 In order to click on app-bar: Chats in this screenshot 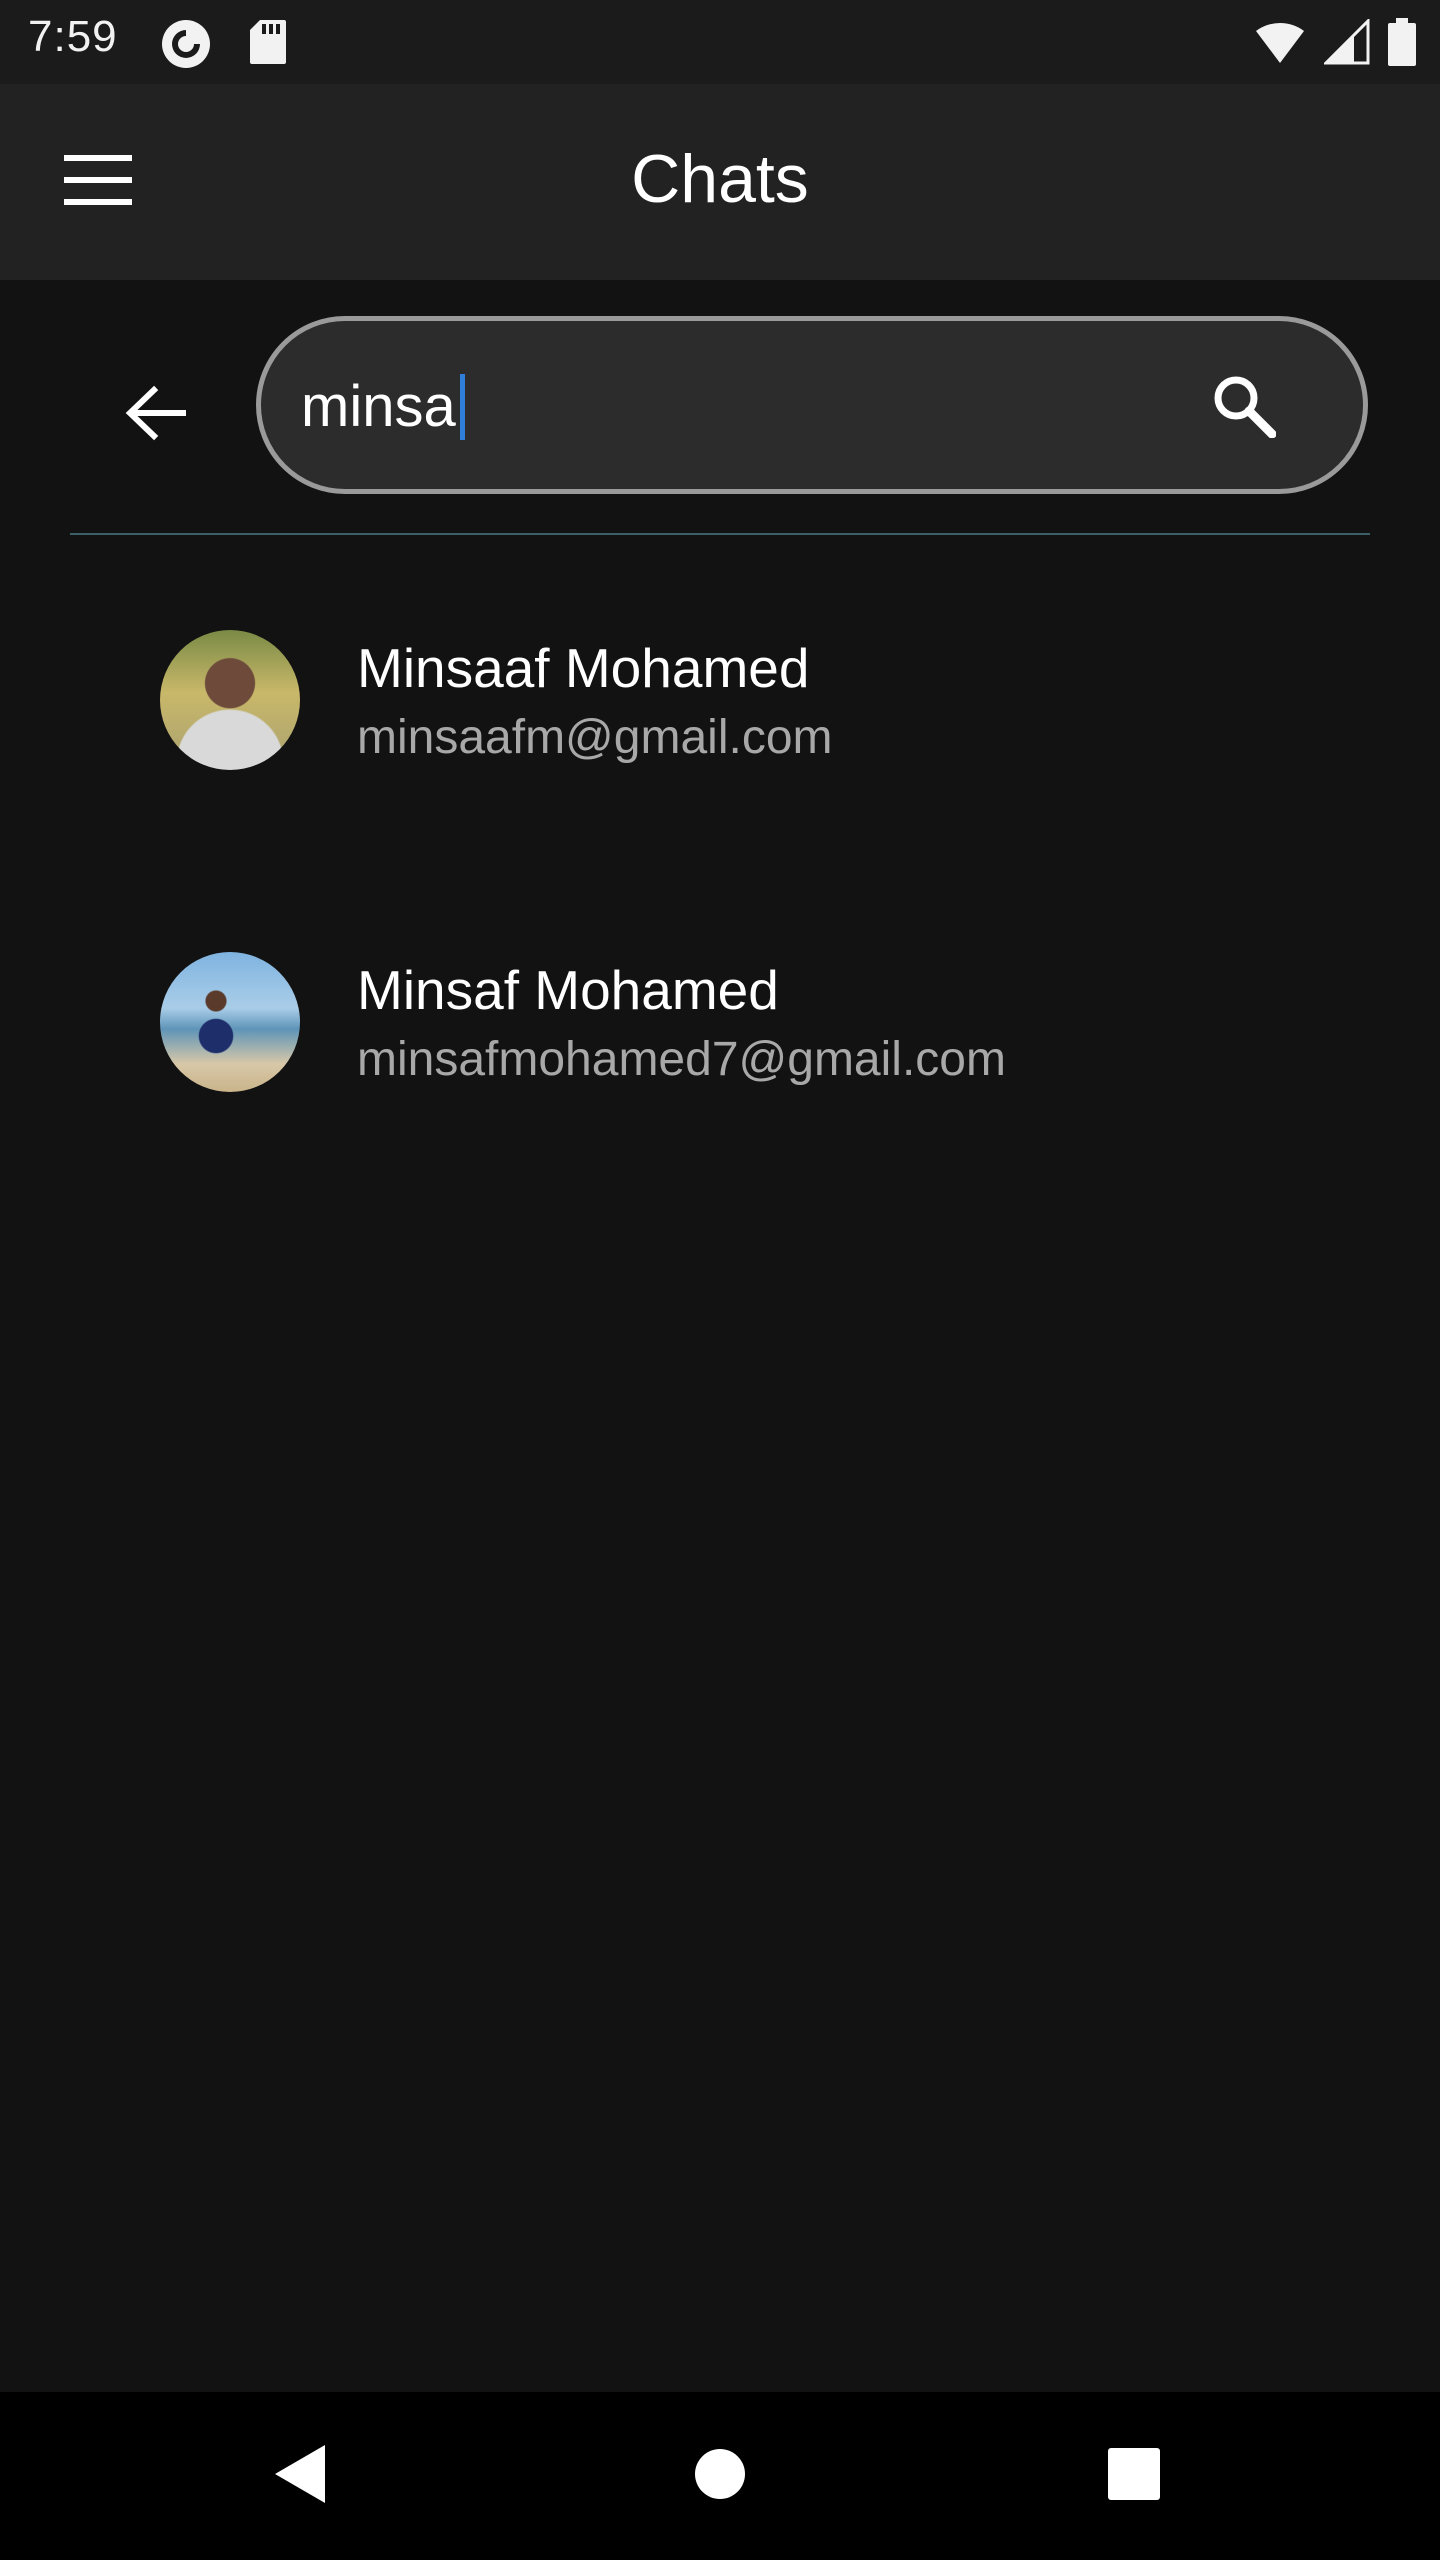, I will do `click(720, 182)`.